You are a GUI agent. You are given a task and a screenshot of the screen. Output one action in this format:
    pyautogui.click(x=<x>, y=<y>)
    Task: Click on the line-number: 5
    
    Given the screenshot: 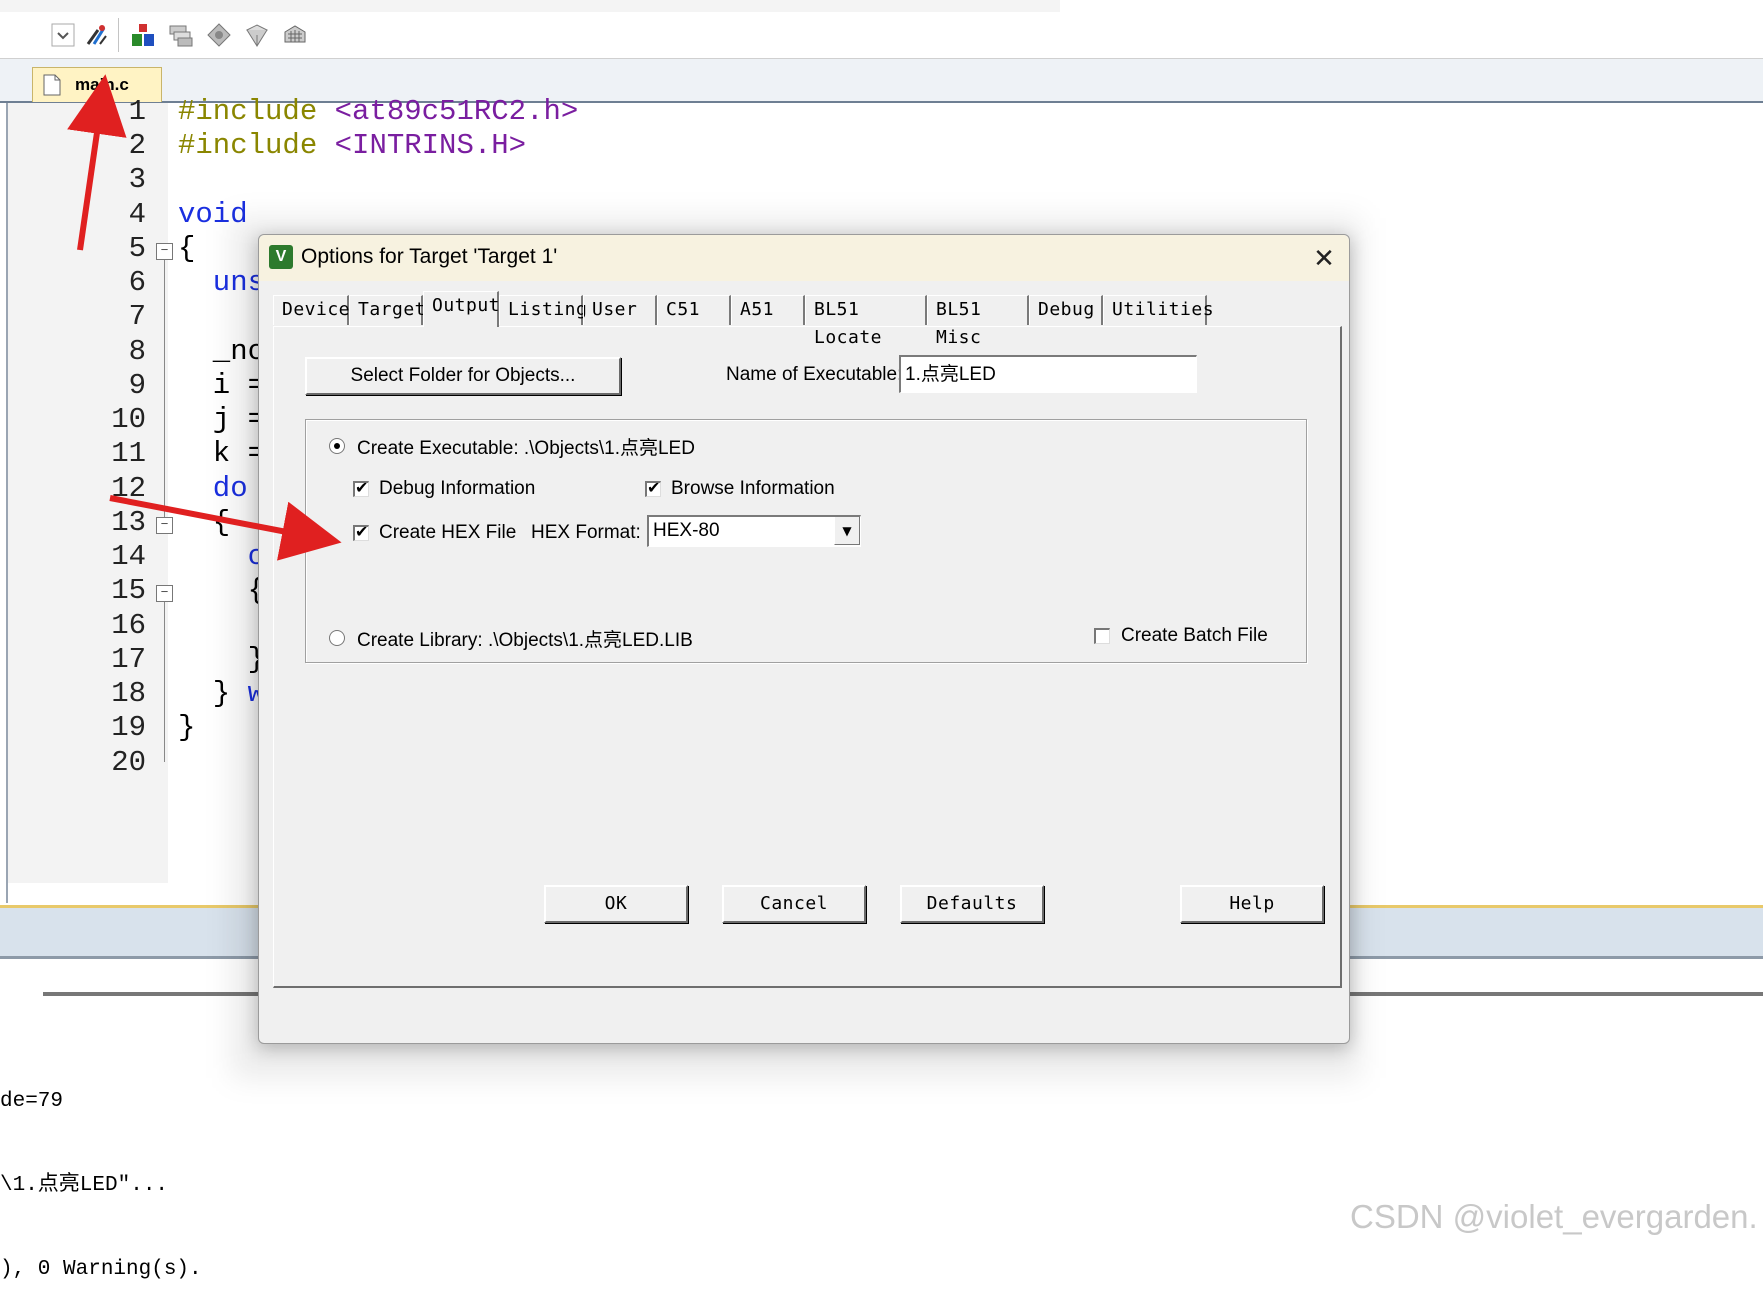 What is the action you would take?
    pyautogui.click(x=137, y=248)
    